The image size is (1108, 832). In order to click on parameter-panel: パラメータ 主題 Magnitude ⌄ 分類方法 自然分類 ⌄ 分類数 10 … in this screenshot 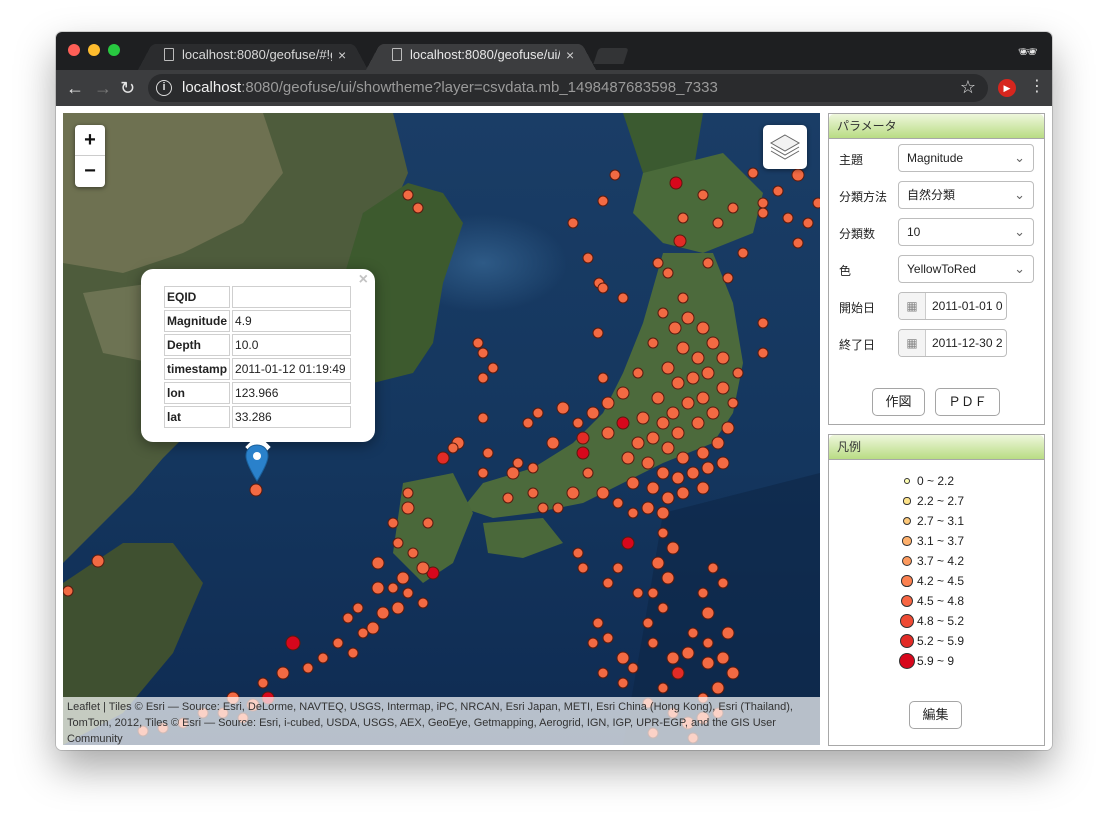, I will do `click(936, 269)`.